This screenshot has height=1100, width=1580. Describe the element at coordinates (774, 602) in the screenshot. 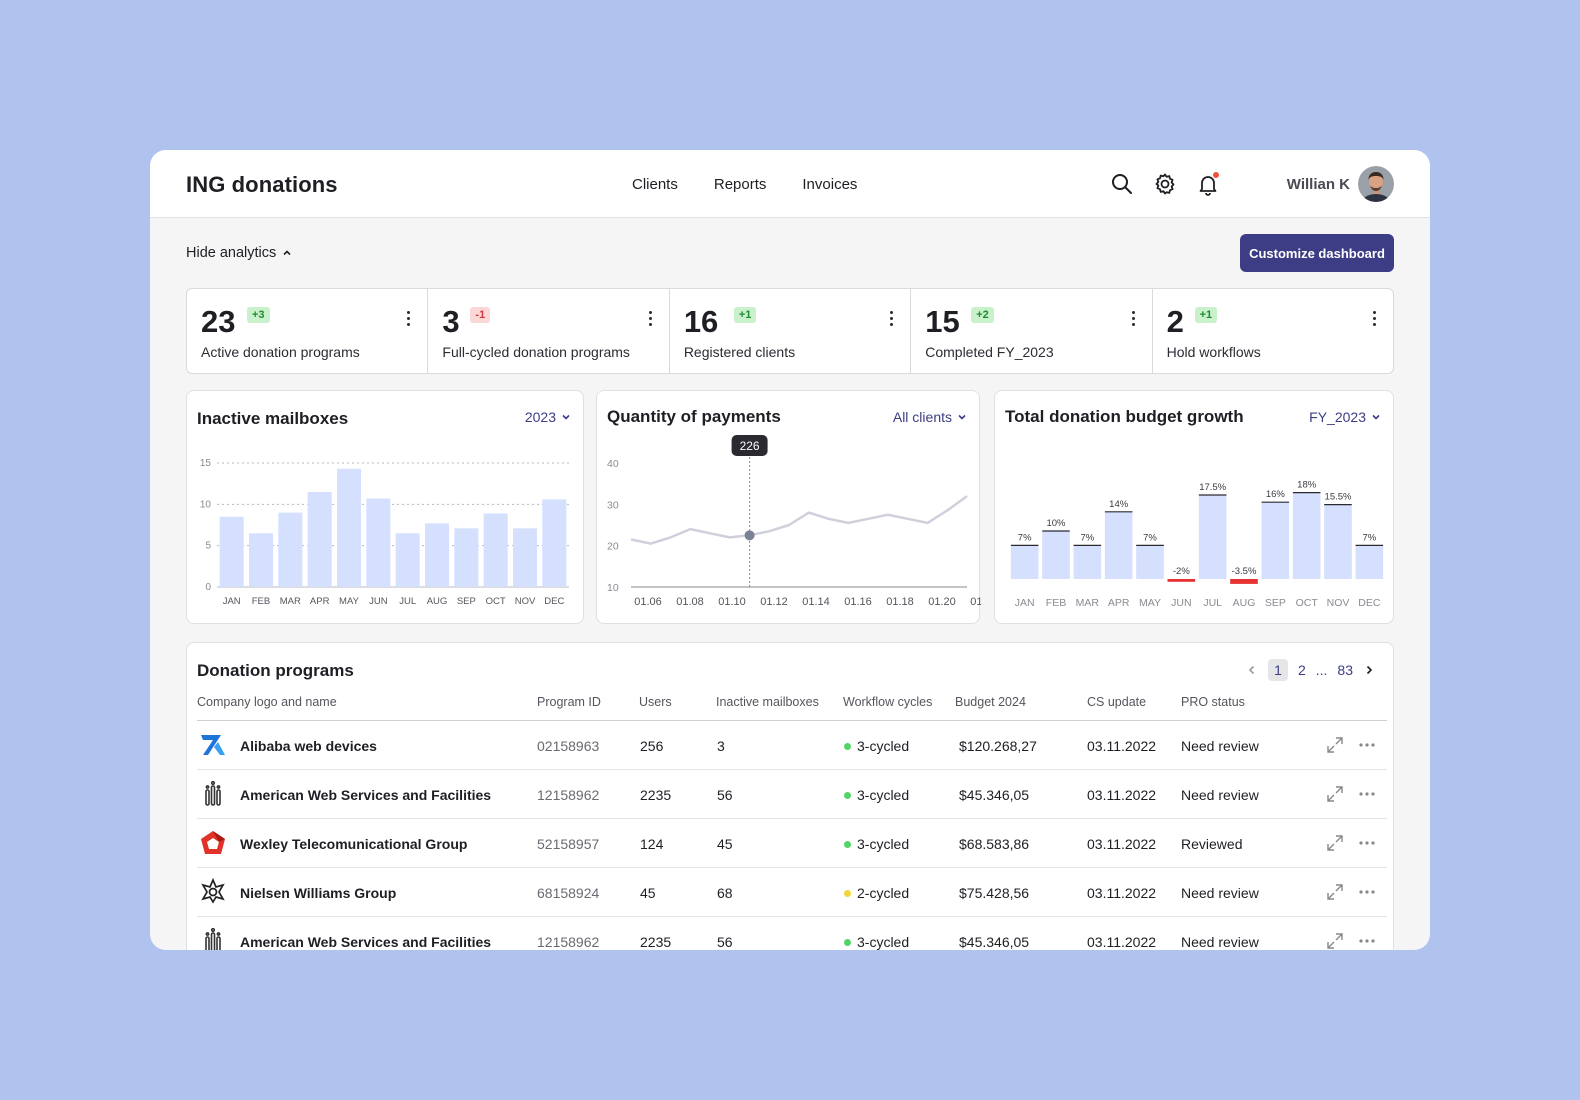

I see `x-tick-label: 01.12` at that location.